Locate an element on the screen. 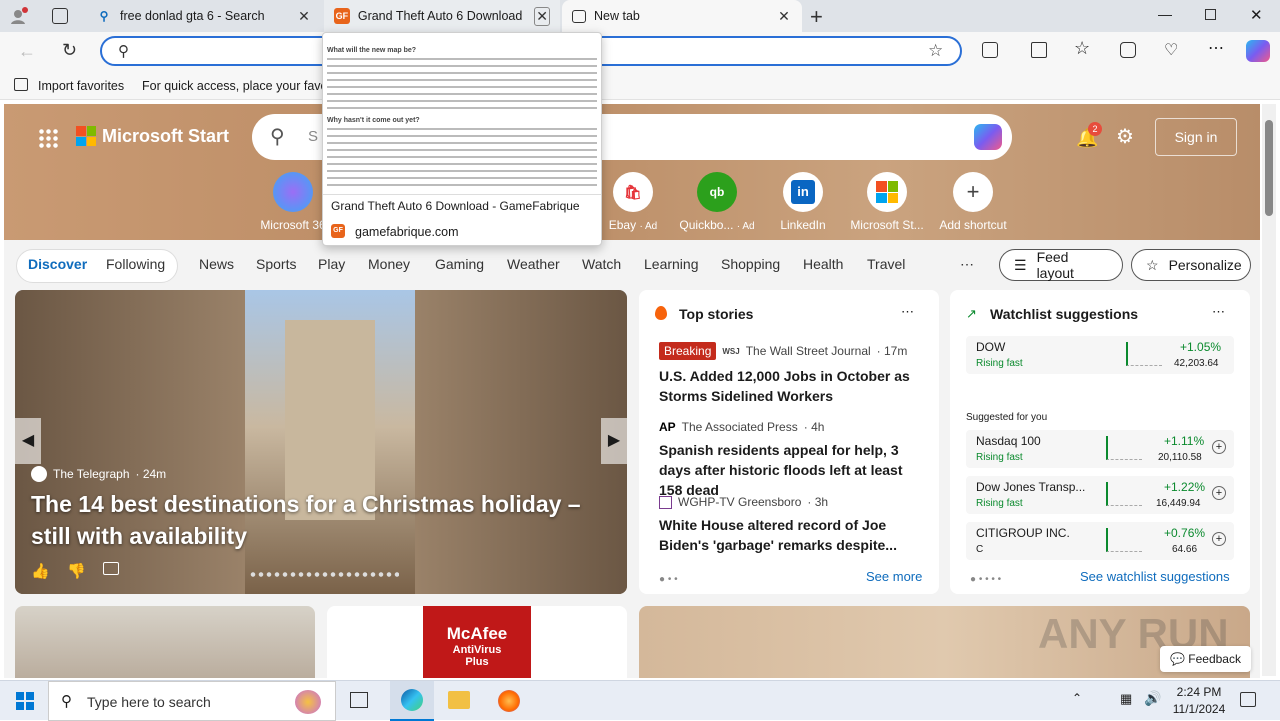 Image resolution: width=1280 pixels, height=721 pixels. more-menu-icon: ⋯ is located at coordinates (1216, 48).